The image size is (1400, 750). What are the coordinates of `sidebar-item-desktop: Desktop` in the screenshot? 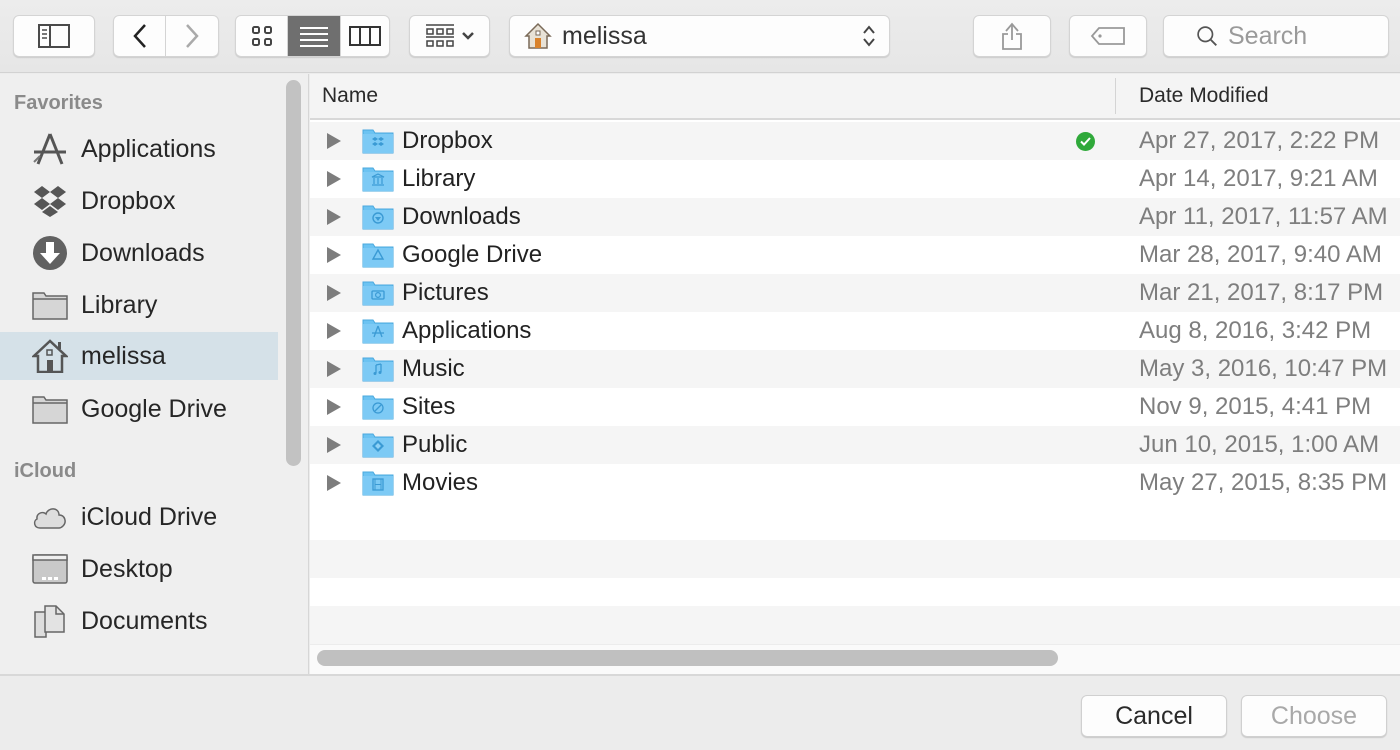 It's located at (139, 569).